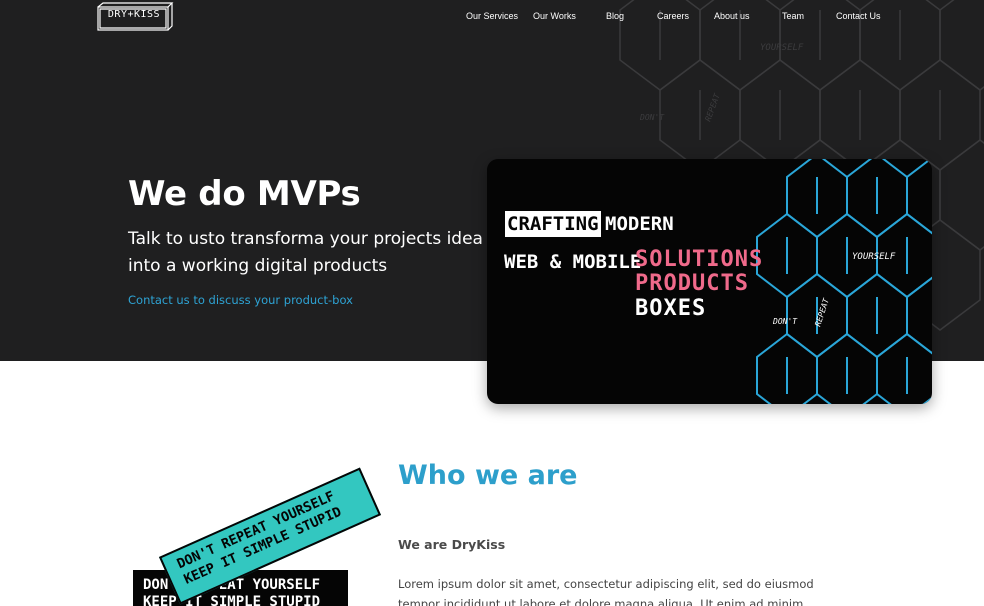 Image resolution: width=984 pixels, height=606 pixels. I want to click on banner-crafting: CRAFTING, so click(553, 224).